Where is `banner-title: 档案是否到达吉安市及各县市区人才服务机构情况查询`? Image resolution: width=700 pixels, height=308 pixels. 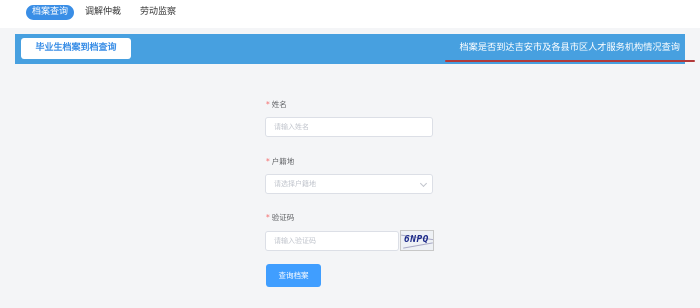
banner-title: 档案是否到达吉安市及各县市区人才服务机构情况查询 is located at coordinates (570, 47).